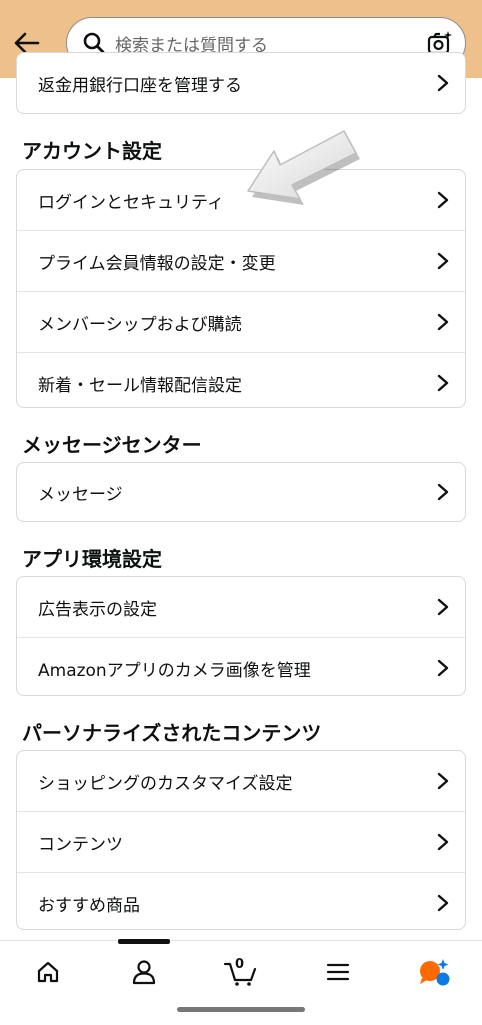  I want to click on item-label: 返金用銀行口座を管理する, so click(140, 85).